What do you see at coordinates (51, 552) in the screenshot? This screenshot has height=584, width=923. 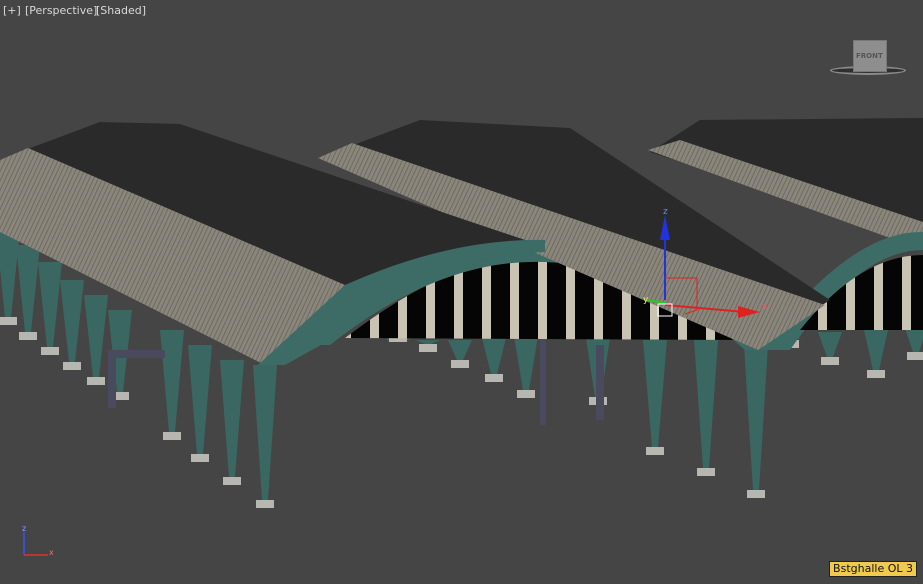 I see `axis-x-label: x` at bounding box center [51, 552].